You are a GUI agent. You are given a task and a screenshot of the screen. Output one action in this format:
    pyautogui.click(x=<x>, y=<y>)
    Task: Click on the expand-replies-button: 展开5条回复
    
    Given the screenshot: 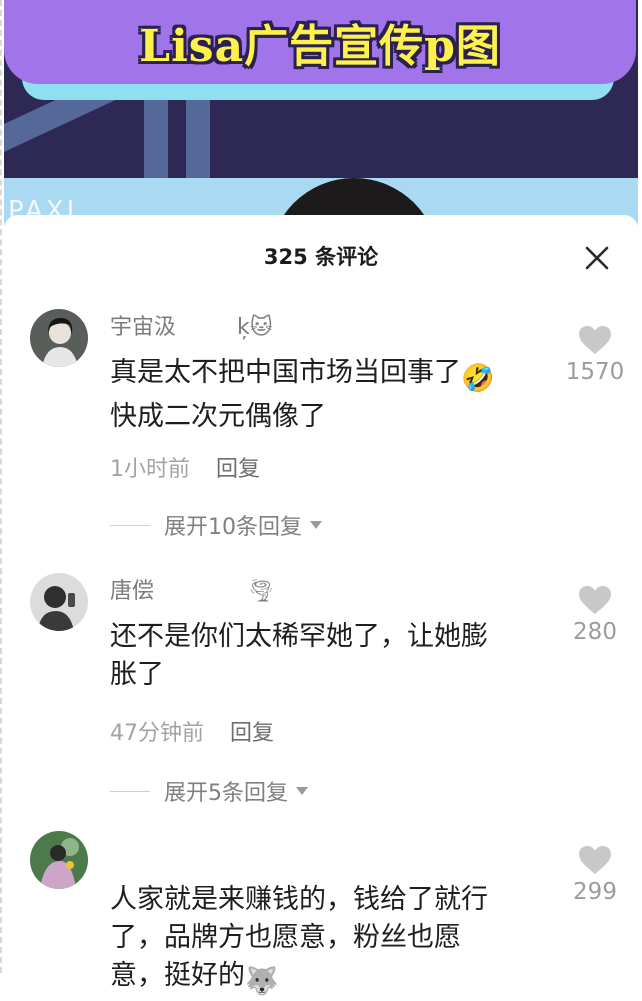 What is the action you would take?
    pyautogui.click(x=209, y=791)
    